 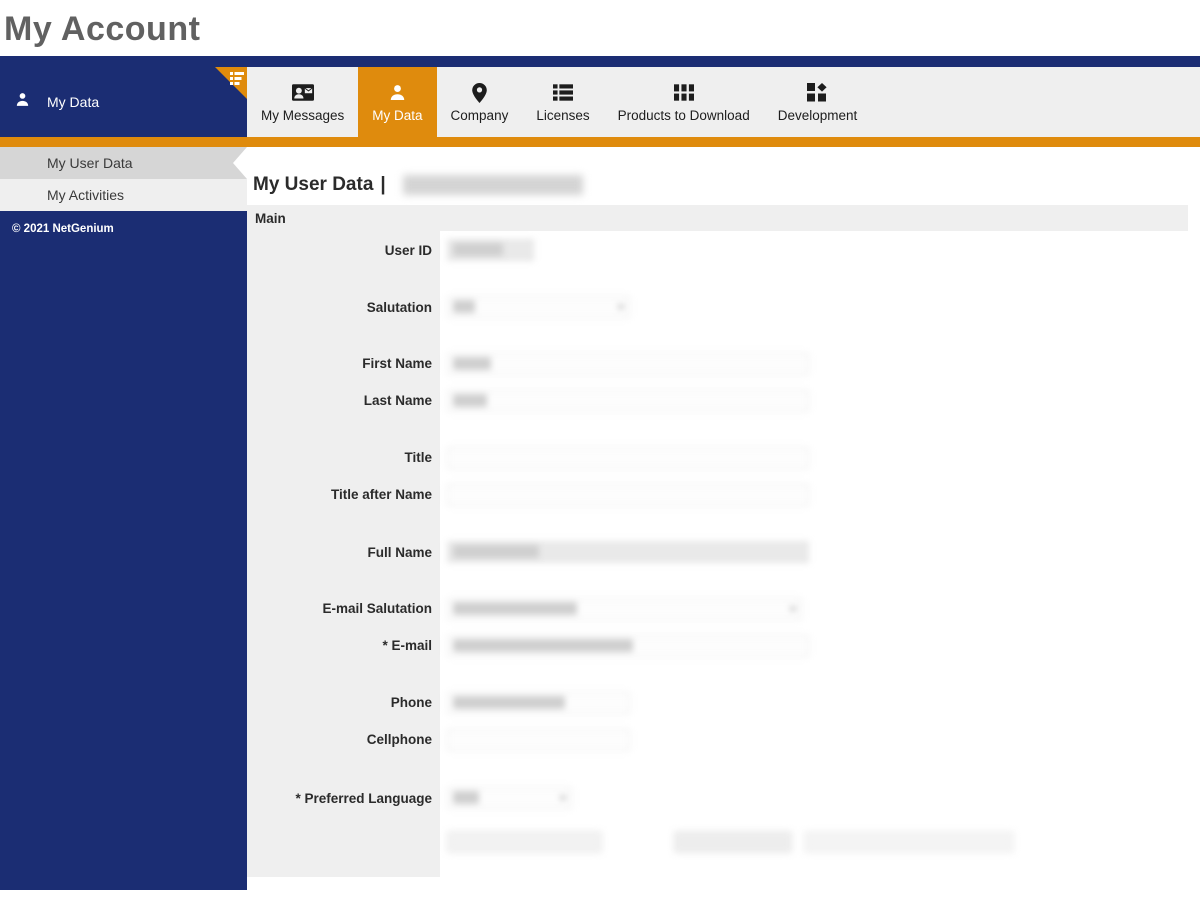 What do you see at coordinates (509, 798) in the screenshot?
I see `preferred-language-select` at bounding box center [509, 798].